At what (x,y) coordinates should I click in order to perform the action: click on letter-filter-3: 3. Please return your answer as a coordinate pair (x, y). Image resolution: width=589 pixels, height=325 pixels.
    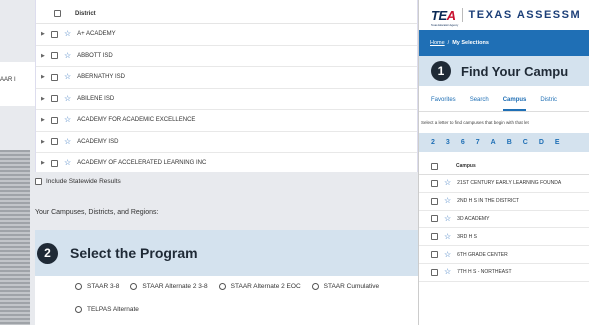
    Looking at the image, I should click on (448, 142).